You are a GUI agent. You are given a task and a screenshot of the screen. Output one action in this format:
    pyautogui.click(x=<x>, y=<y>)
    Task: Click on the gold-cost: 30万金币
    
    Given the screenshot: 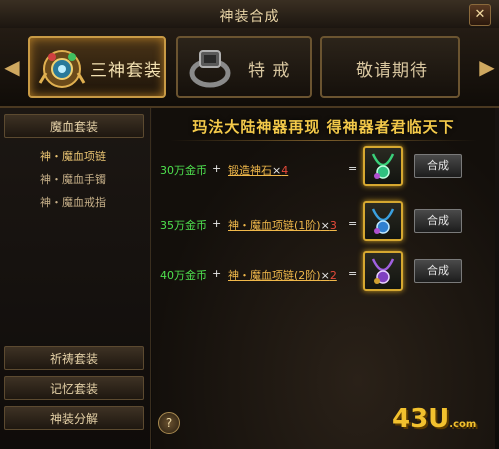 What is the action you would take?
    pyautogui.click(x=183, y=170)
    